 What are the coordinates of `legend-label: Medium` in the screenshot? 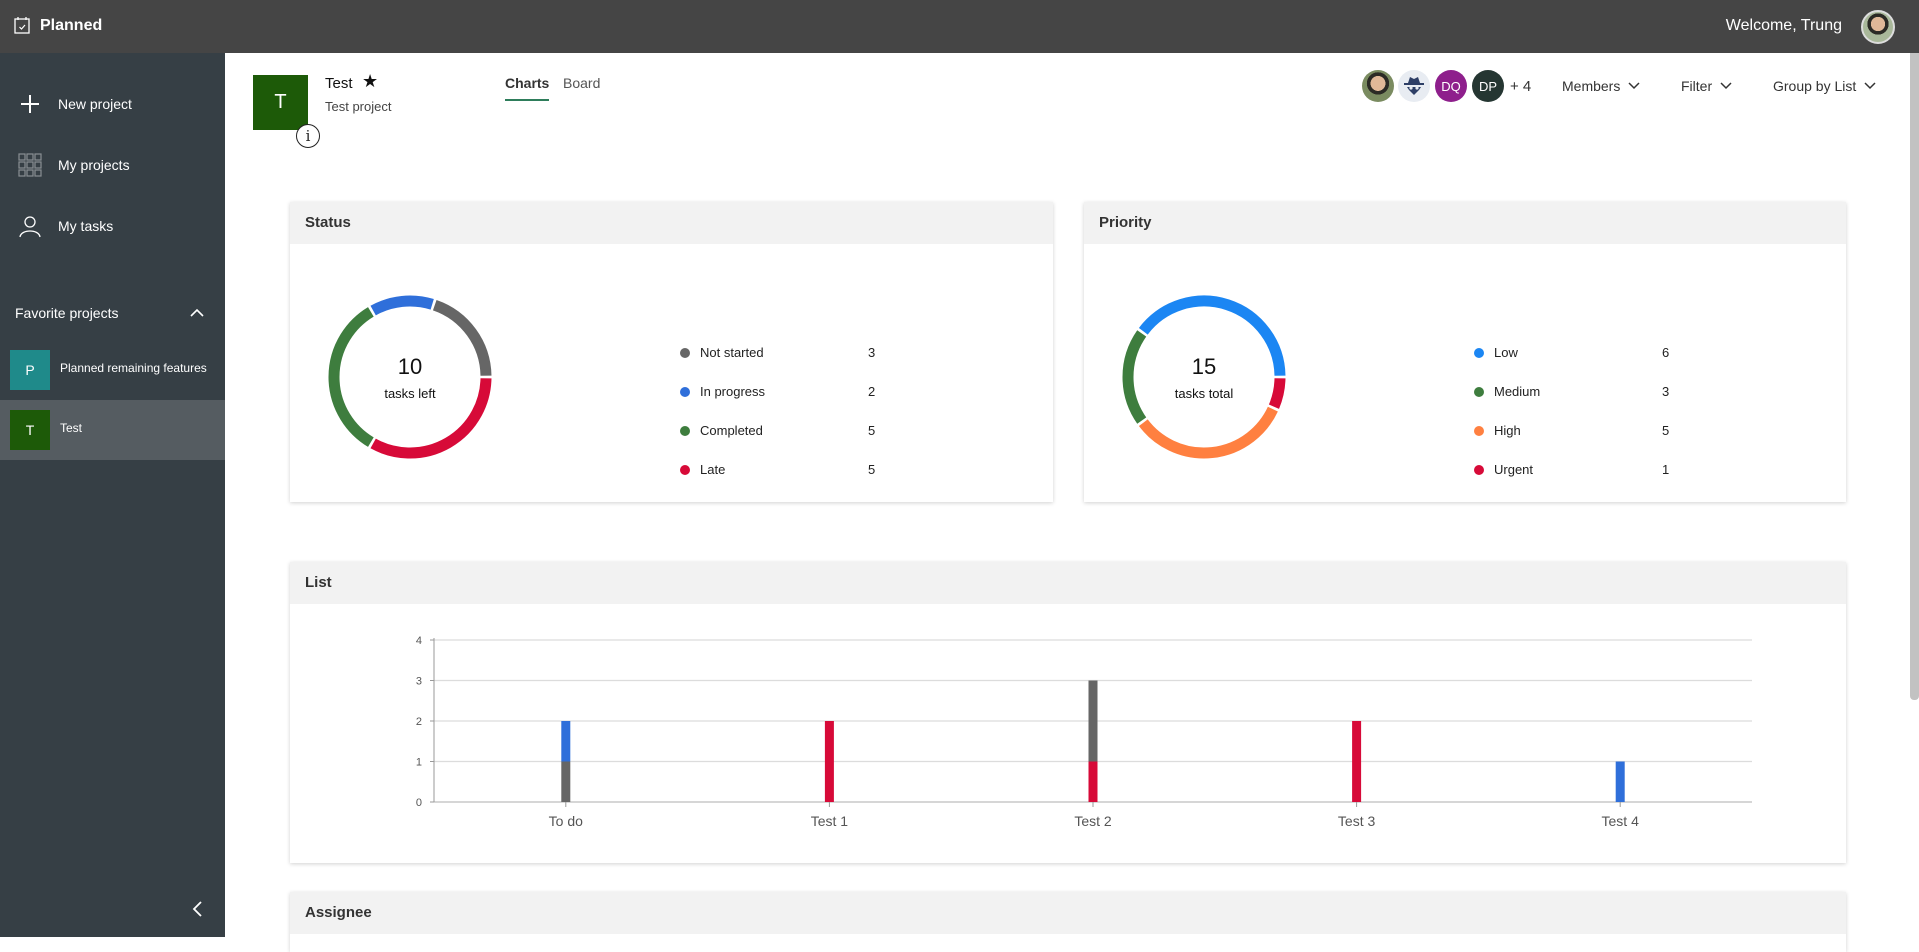 It's located at (1517, 391).